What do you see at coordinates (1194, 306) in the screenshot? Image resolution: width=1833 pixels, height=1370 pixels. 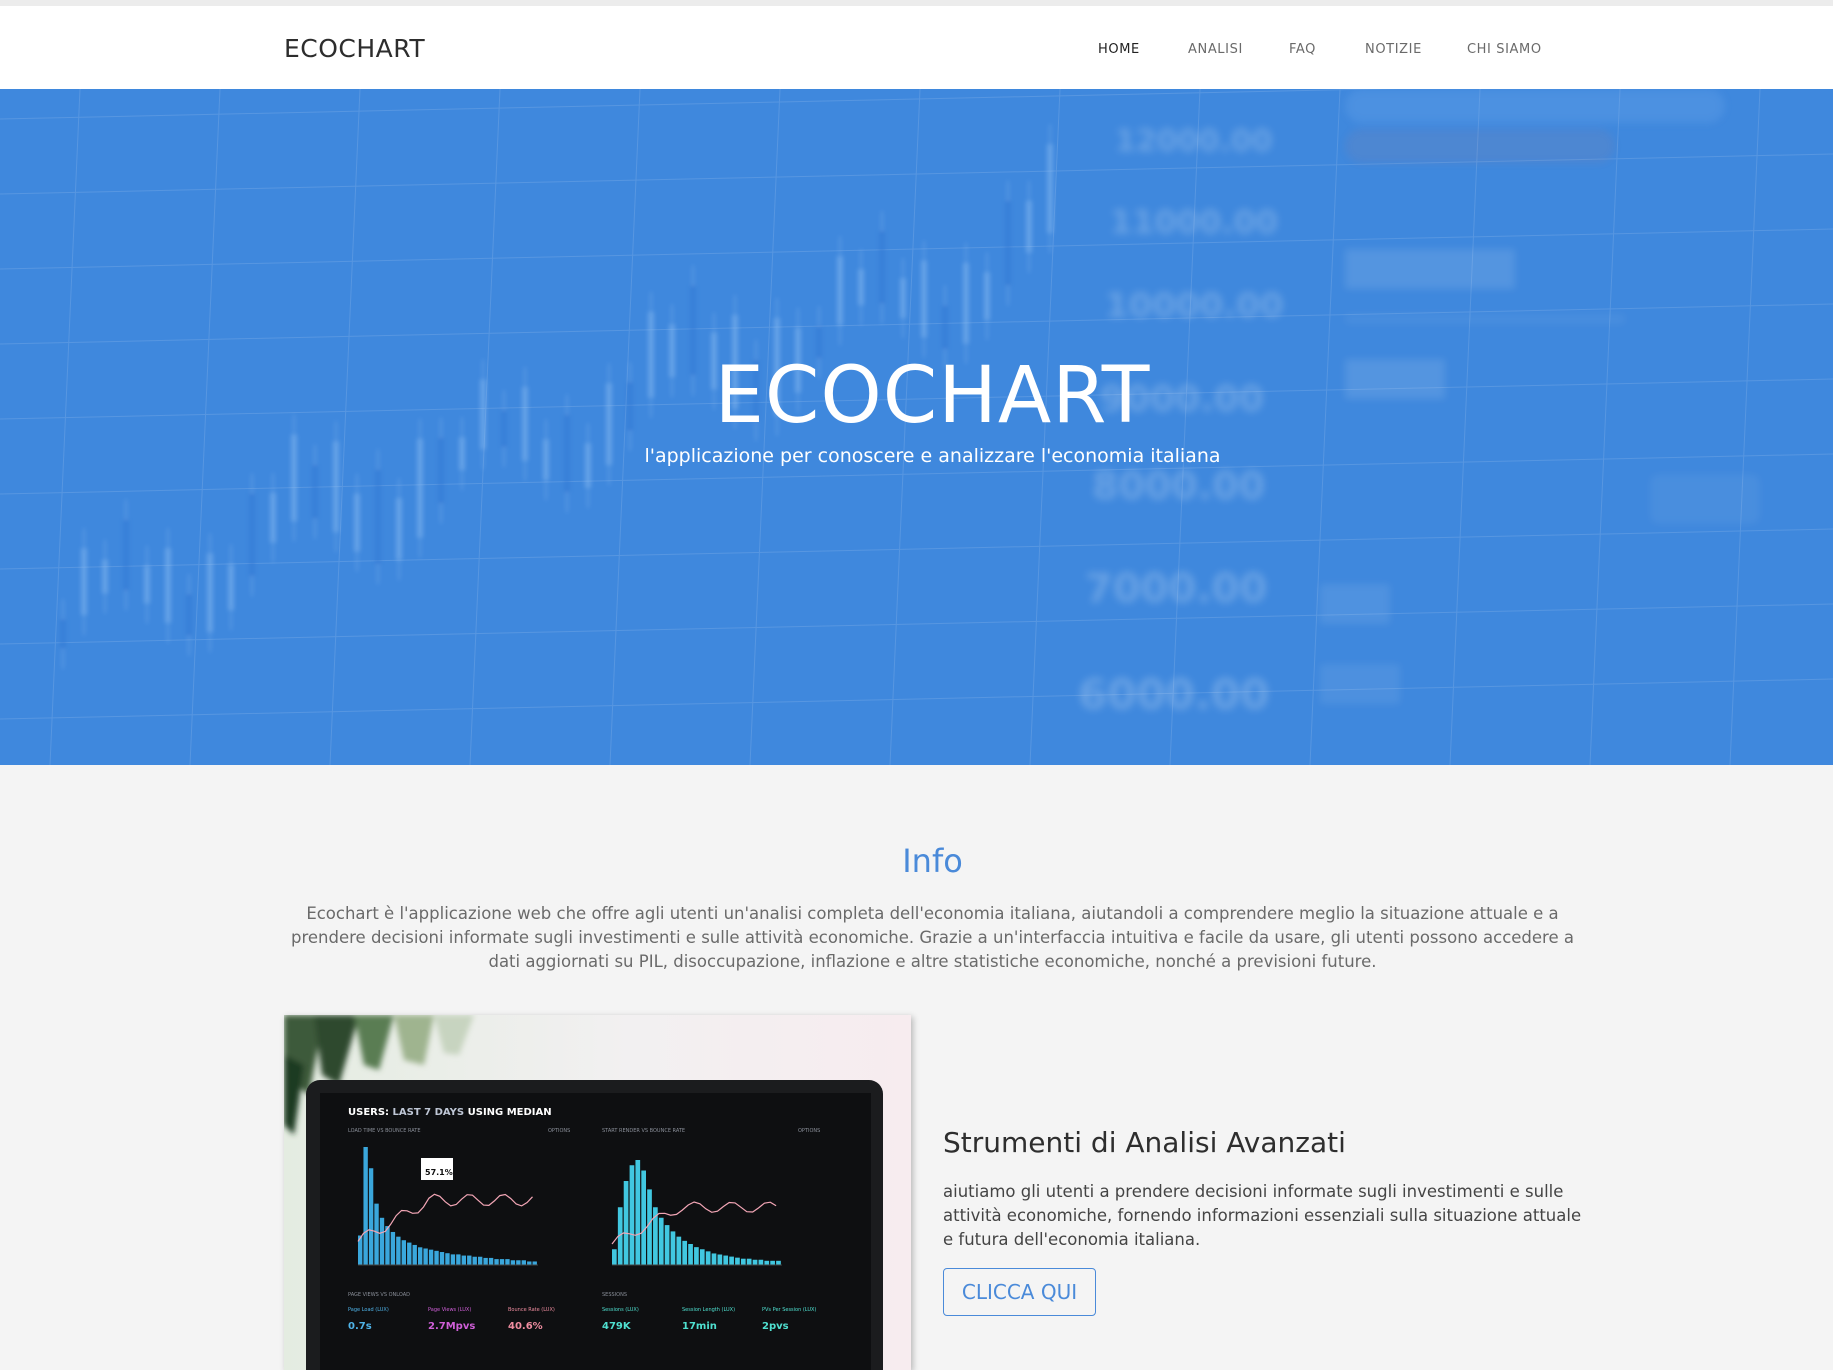 I see `svg-text: 10000.00` at bounding box center [1194, 306].